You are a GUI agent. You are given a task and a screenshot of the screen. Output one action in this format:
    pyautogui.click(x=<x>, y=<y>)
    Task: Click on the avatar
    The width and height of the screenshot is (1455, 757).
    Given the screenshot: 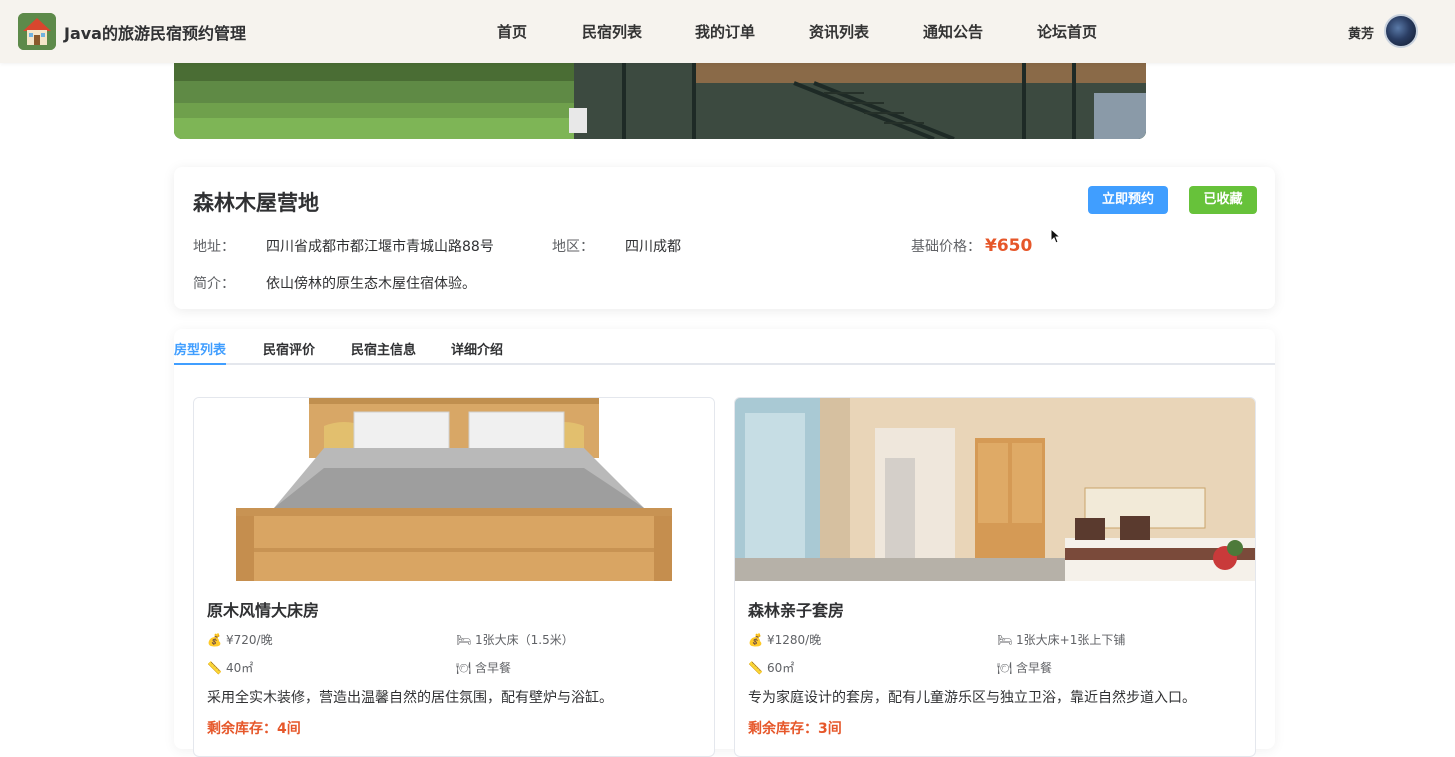 What is the action you would take?
    pyautogui.click(x=1401, y=31)
    